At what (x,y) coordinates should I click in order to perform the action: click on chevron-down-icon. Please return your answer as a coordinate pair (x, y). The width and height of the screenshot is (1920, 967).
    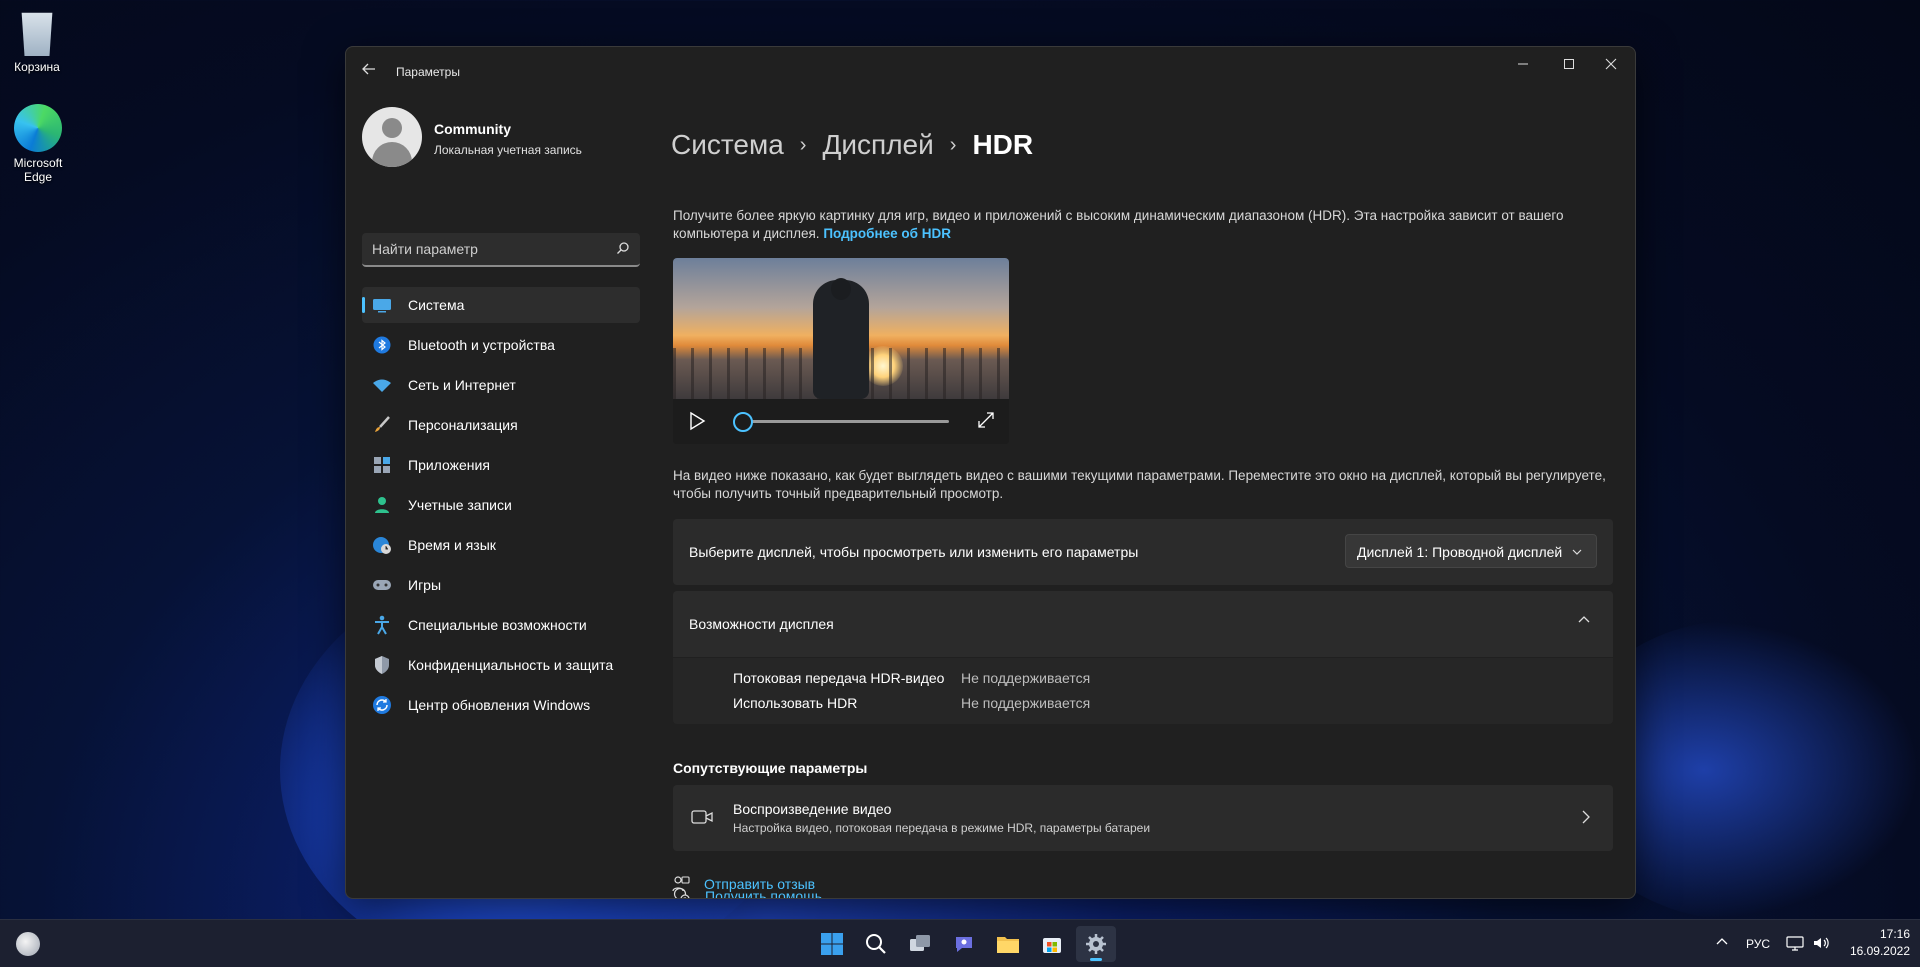
    Looking at the image, I should click on (1577, 552).